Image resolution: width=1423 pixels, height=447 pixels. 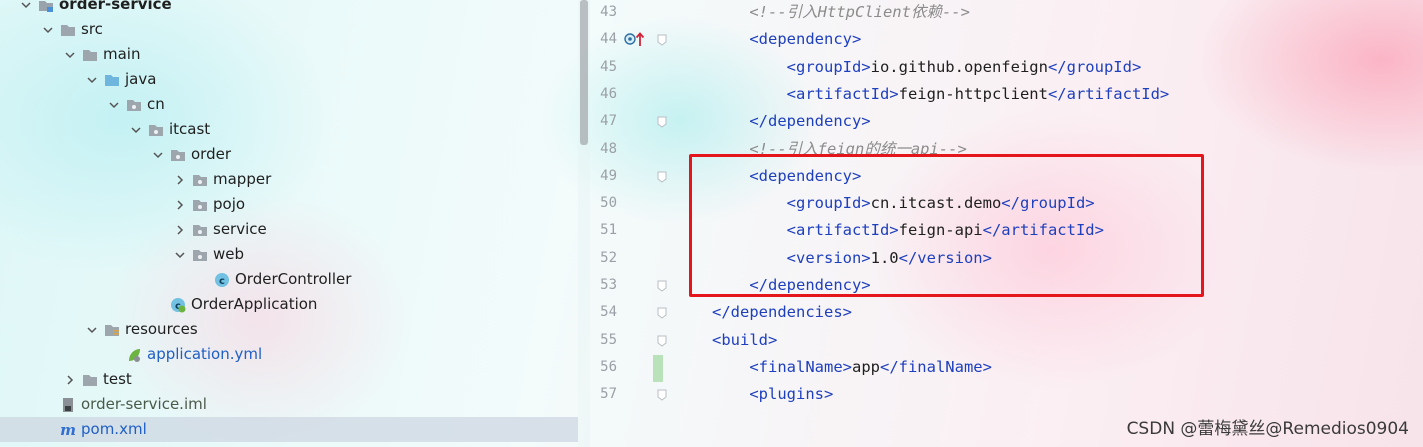 What do you see at coordinates (240, 229) in the screenshot?
I see `tree-item-label: service` at bounding box center [240, 229].